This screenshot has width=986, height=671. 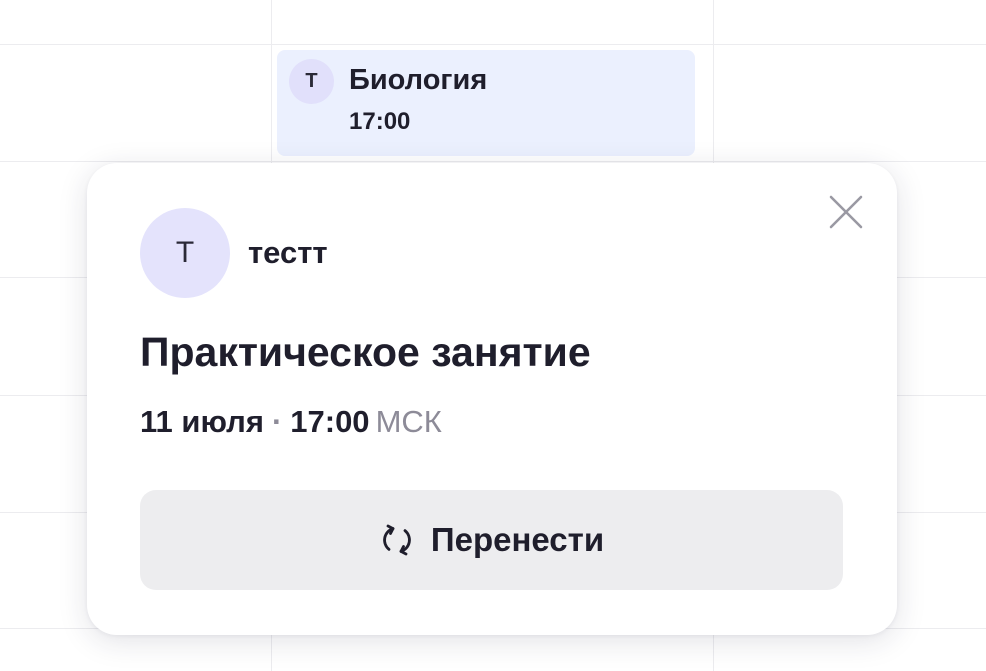 What do you see at coordinates (202, 421) in the screenshot?
I see `lesson-date: 11 июля` at bounding box center [202, 421].